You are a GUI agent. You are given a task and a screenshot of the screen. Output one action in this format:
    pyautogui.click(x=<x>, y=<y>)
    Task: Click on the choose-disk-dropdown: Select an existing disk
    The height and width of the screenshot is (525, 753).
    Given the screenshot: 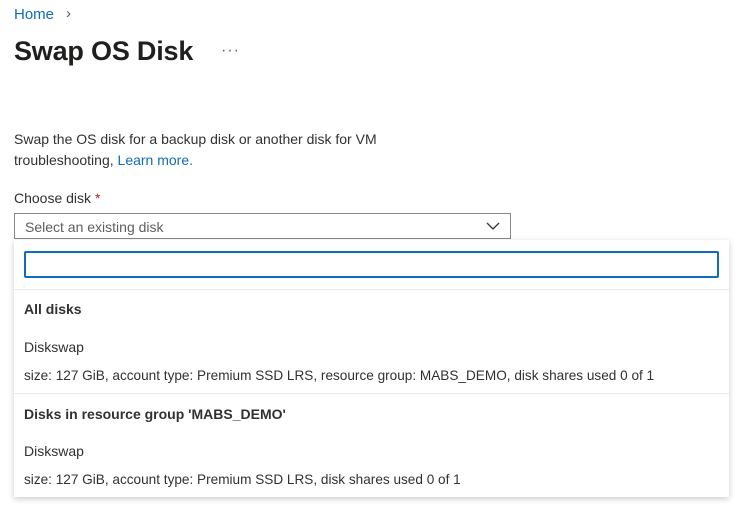 What is the action you would take?
    pyautogui.click(x=262, y=226)
    